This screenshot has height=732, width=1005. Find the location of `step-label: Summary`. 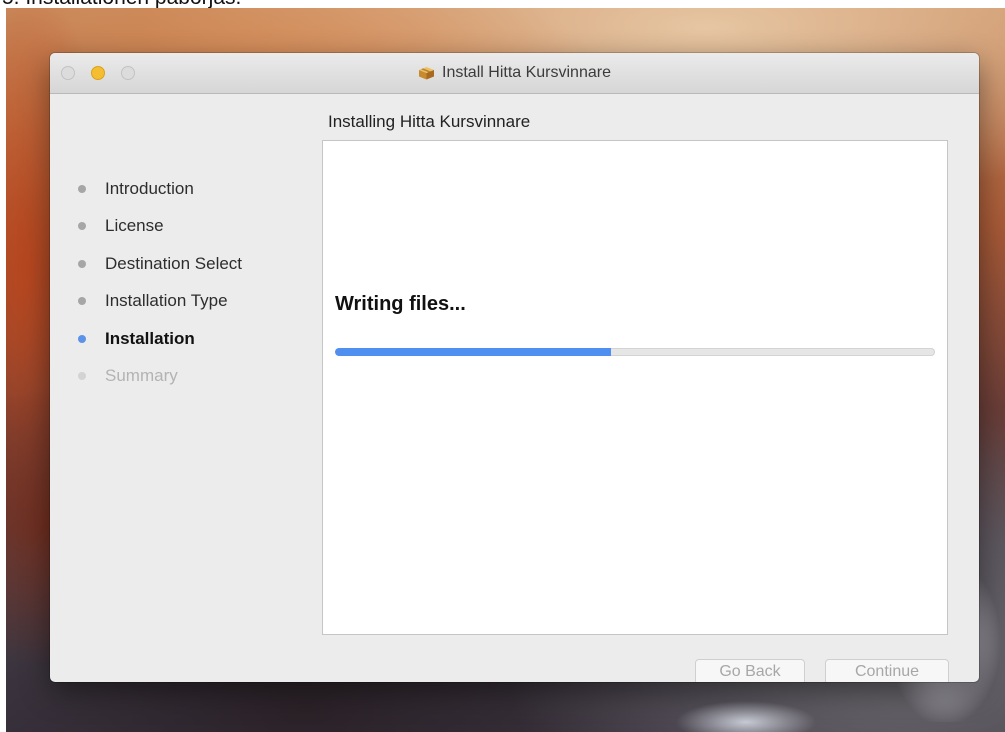

step-label: Summary is located at coordinates (141, 376).